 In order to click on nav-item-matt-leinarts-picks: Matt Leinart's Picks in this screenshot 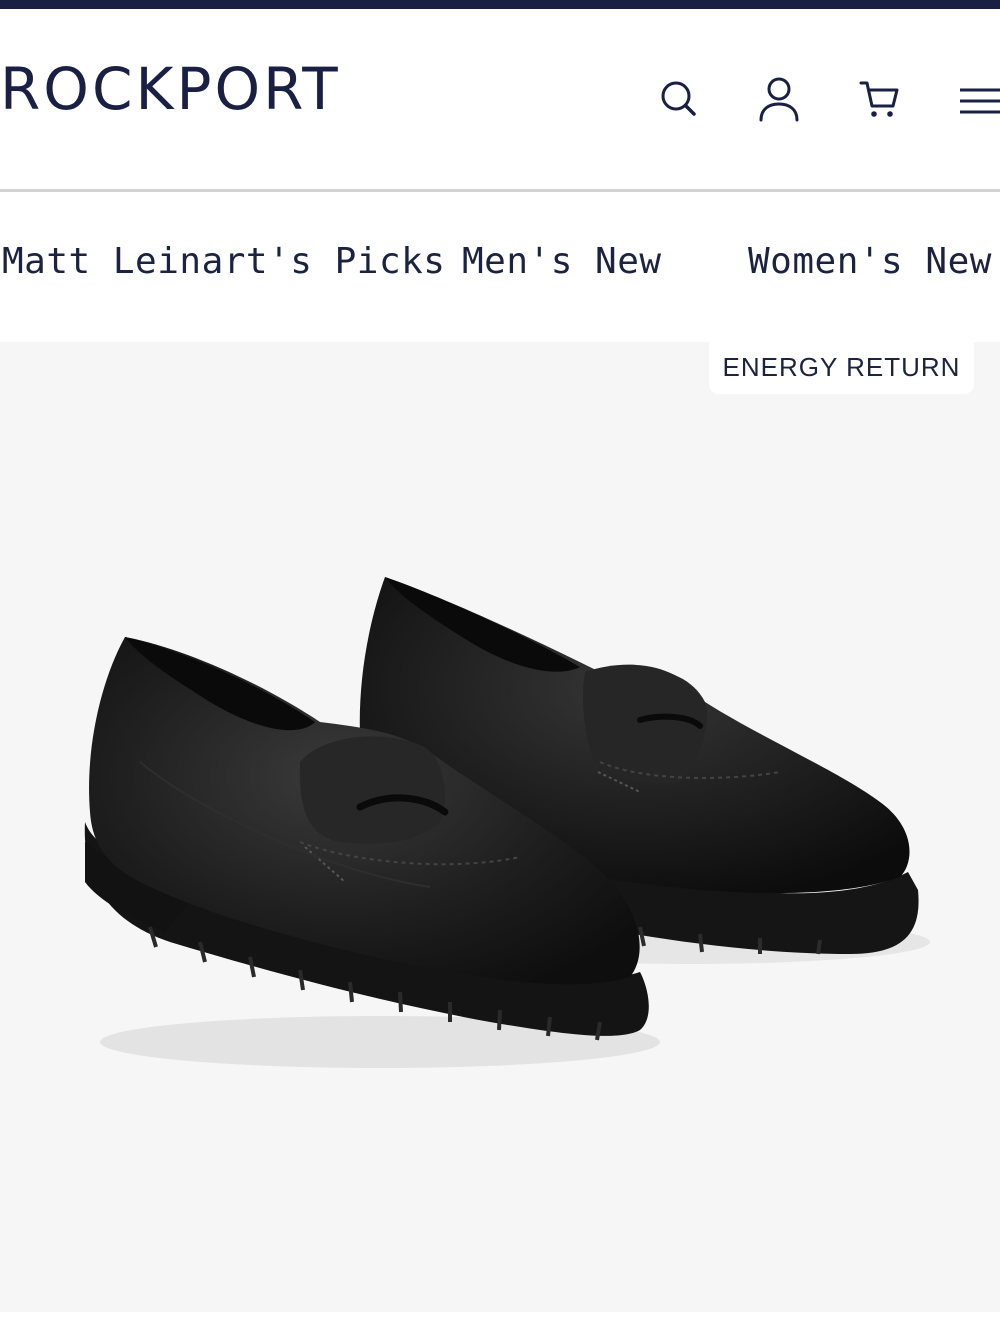, I will do `click(223, 262)`.